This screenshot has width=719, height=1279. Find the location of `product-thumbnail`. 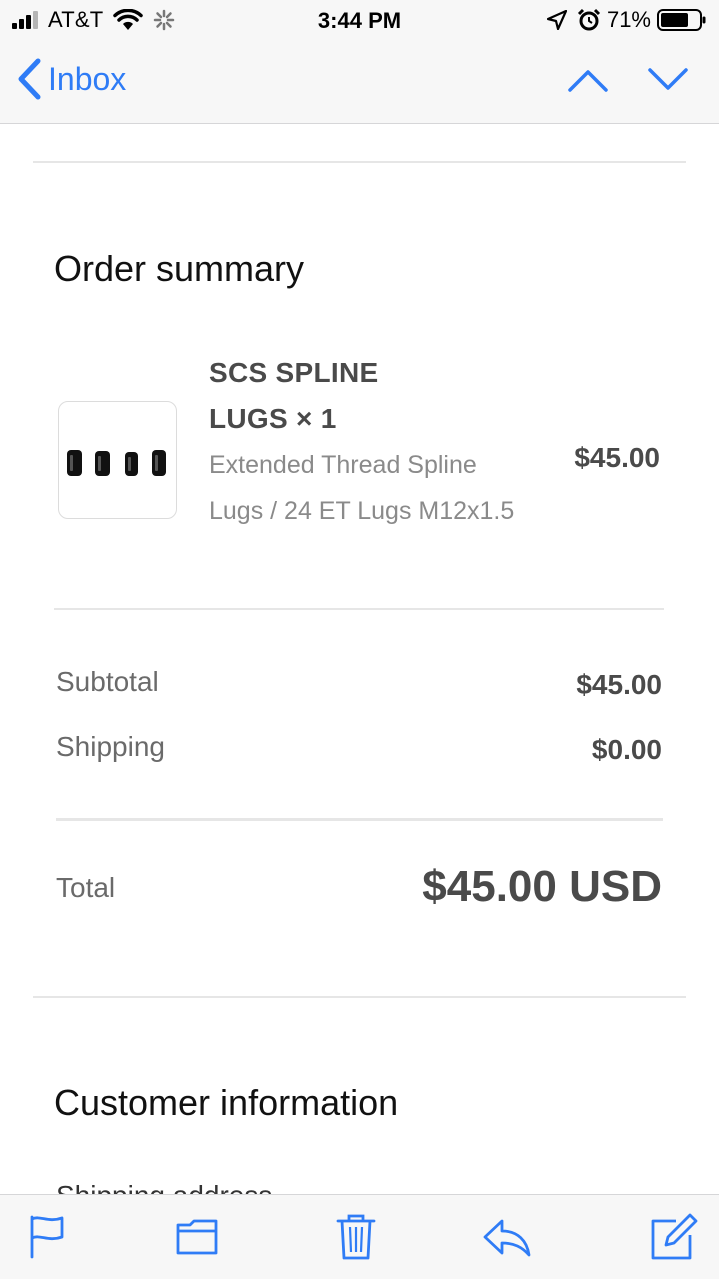

product-thumbnail is located at coordinates (117, 460).